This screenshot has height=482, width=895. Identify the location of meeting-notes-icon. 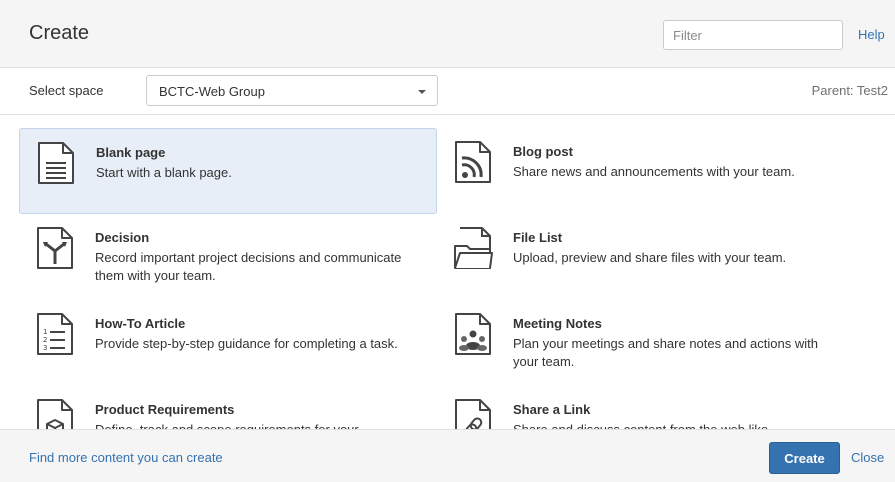
(473, 334).